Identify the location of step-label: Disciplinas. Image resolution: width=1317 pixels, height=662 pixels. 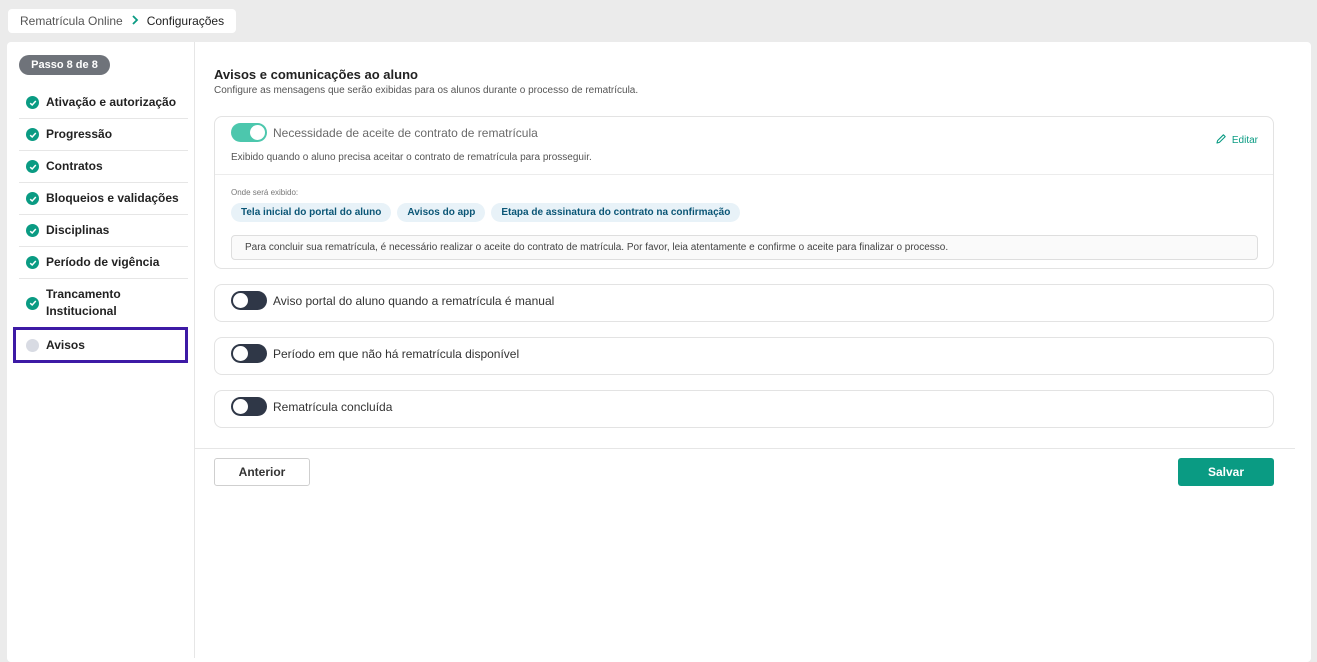
(78, 230).